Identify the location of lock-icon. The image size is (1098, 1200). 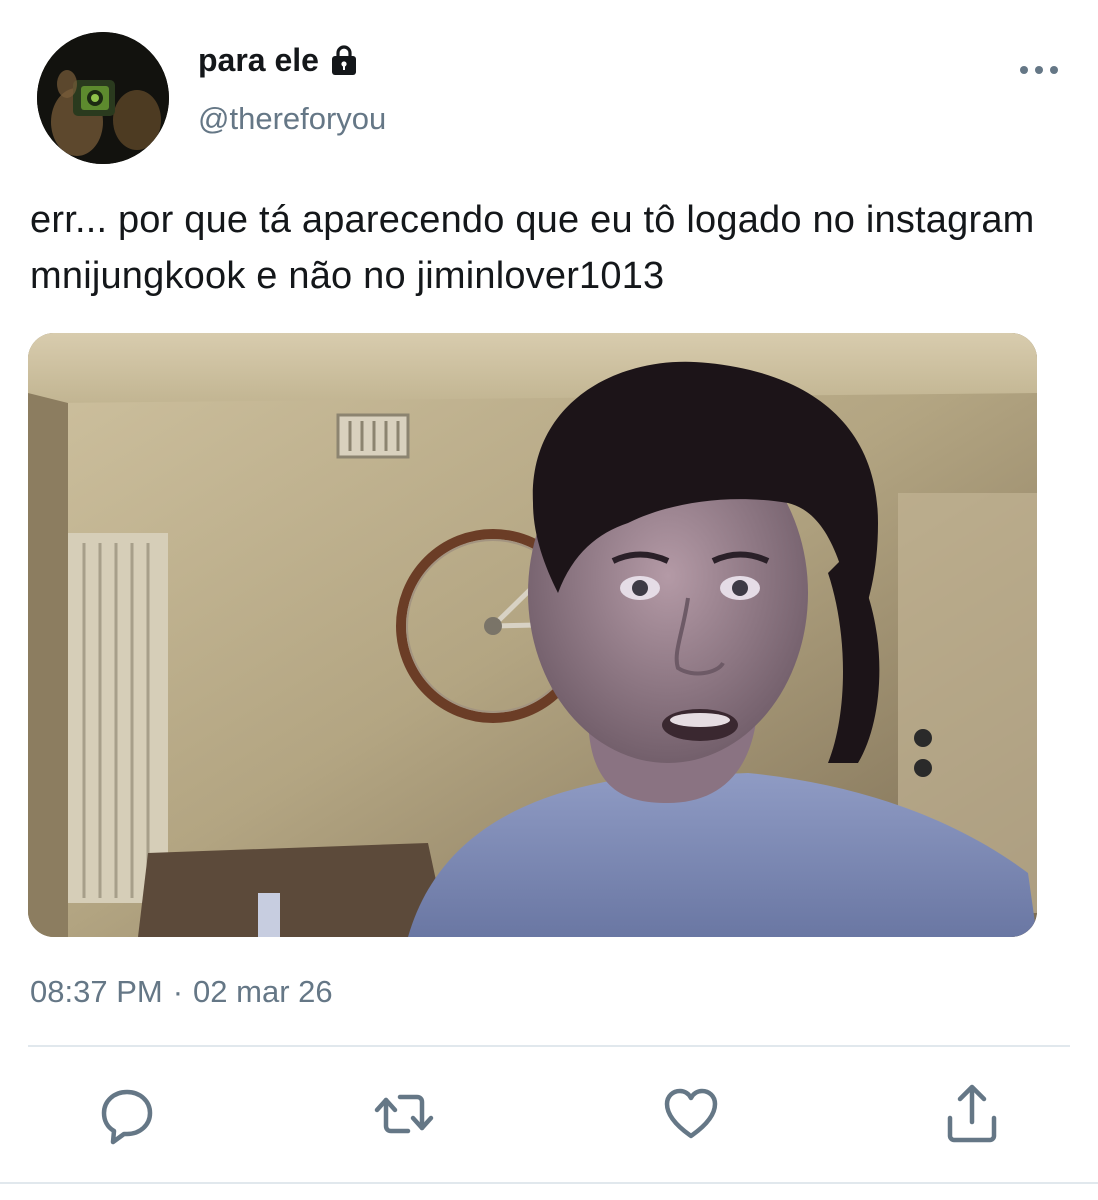
(344, 60).